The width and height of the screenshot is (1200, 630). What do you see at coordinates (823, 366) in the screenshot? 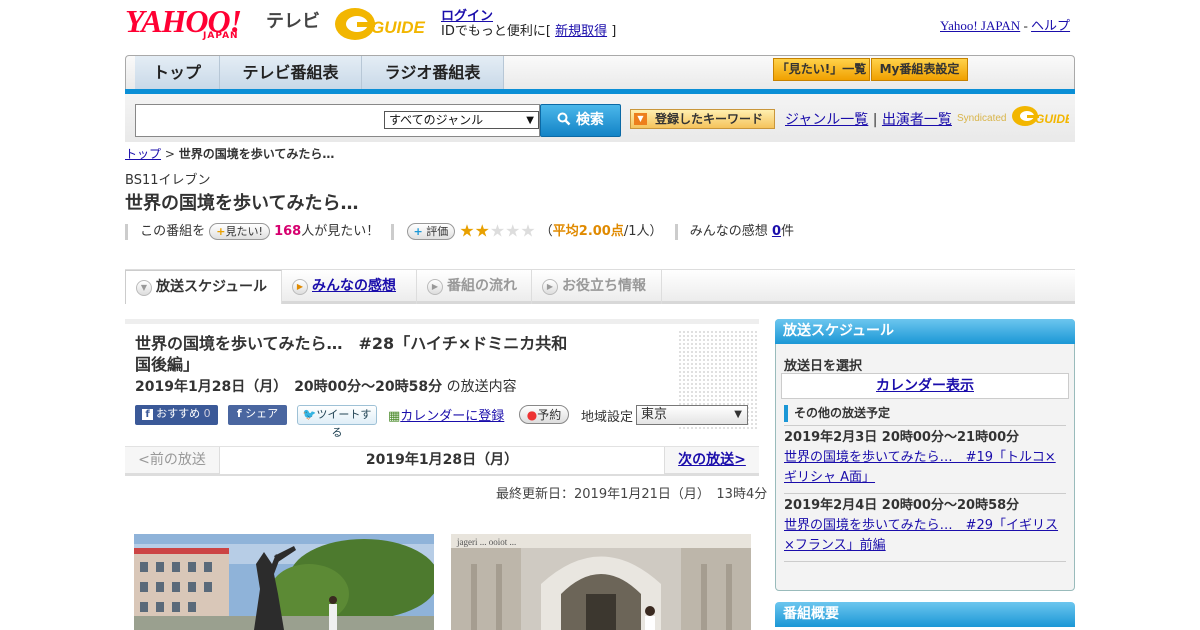
I see `select-date-label: 放送日を選択` at bounding box center [823, 366].